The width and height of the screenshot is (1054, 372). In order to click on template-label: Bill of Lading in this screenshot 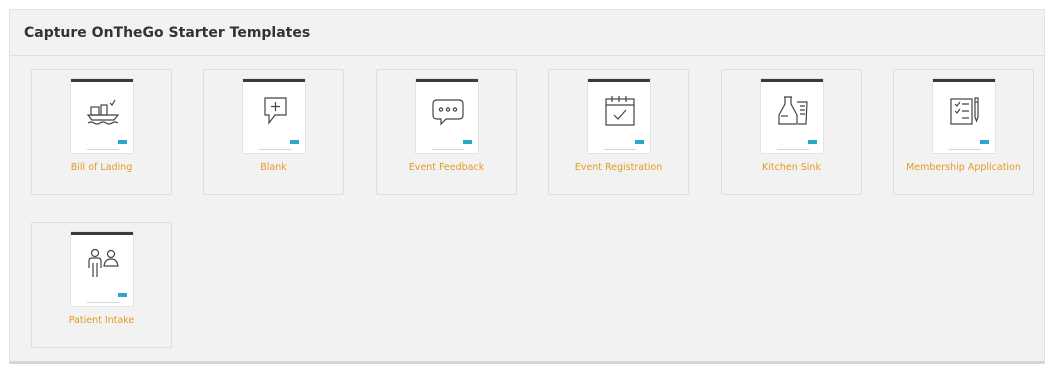, I will do `click(101, 167)`.